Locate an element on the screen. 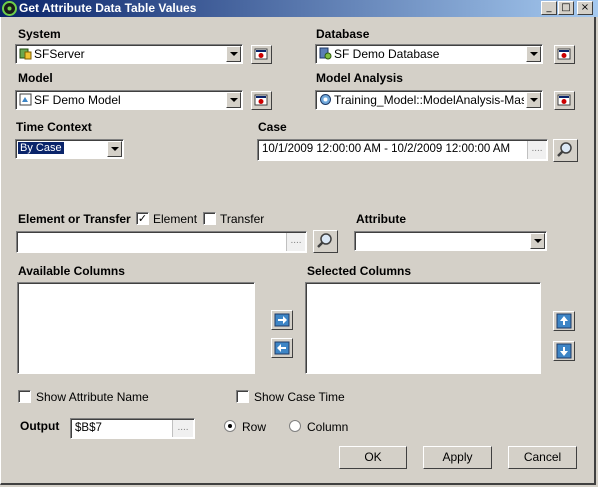  model-browse-button is located at coordinates (261, 100).